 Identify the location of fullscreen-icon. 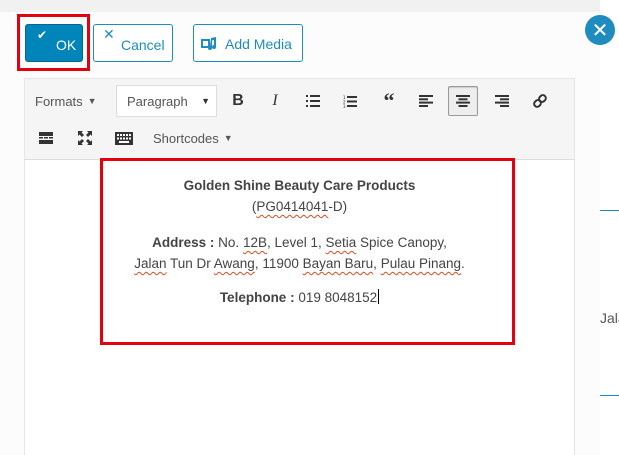
(85, 138).